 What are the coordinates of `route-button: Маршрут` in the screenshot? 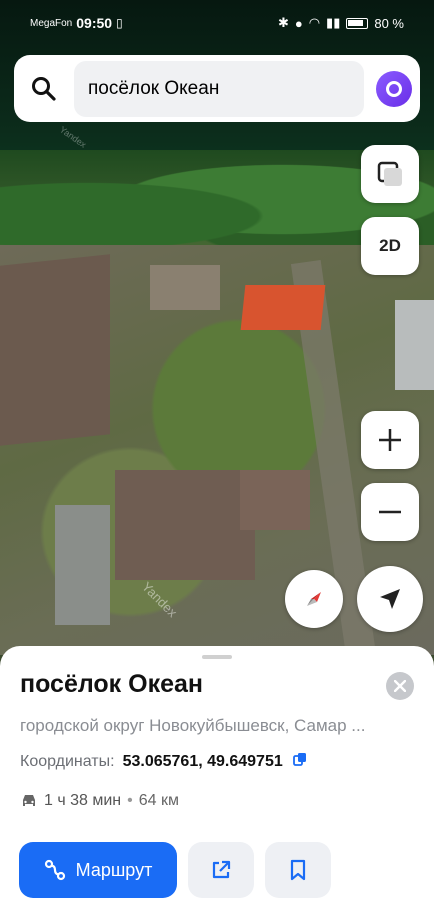 It's located at (98, 870).